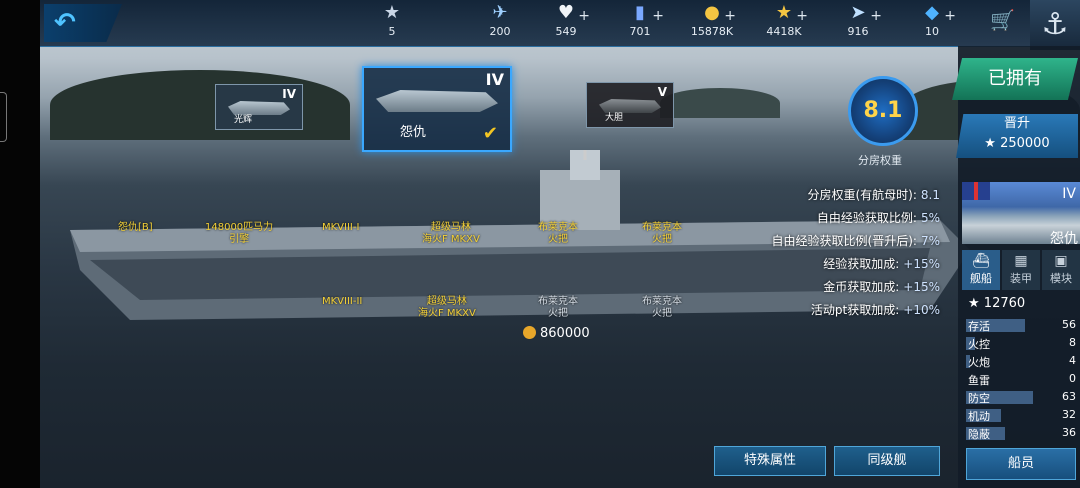  Describe the element at coordinates (259, 107) in the screenshot. I see `prev-ship-card: IV 光辉` at that location.